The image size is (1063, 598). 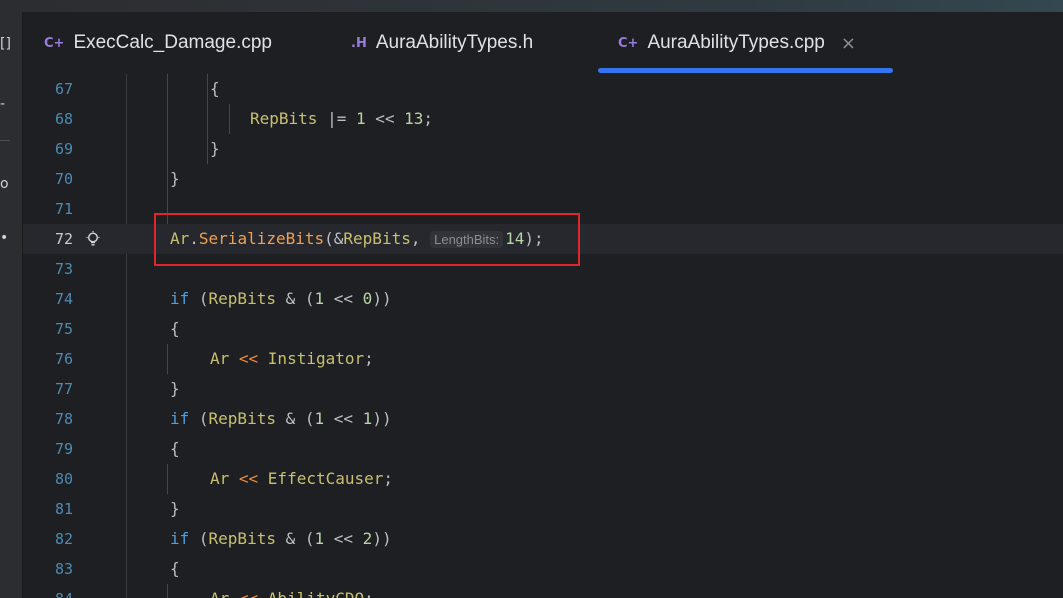 What do you see at coordinates (543, 509) in the screenshot?
I see `code-line: 81 }` at bounding box center [543, 509].